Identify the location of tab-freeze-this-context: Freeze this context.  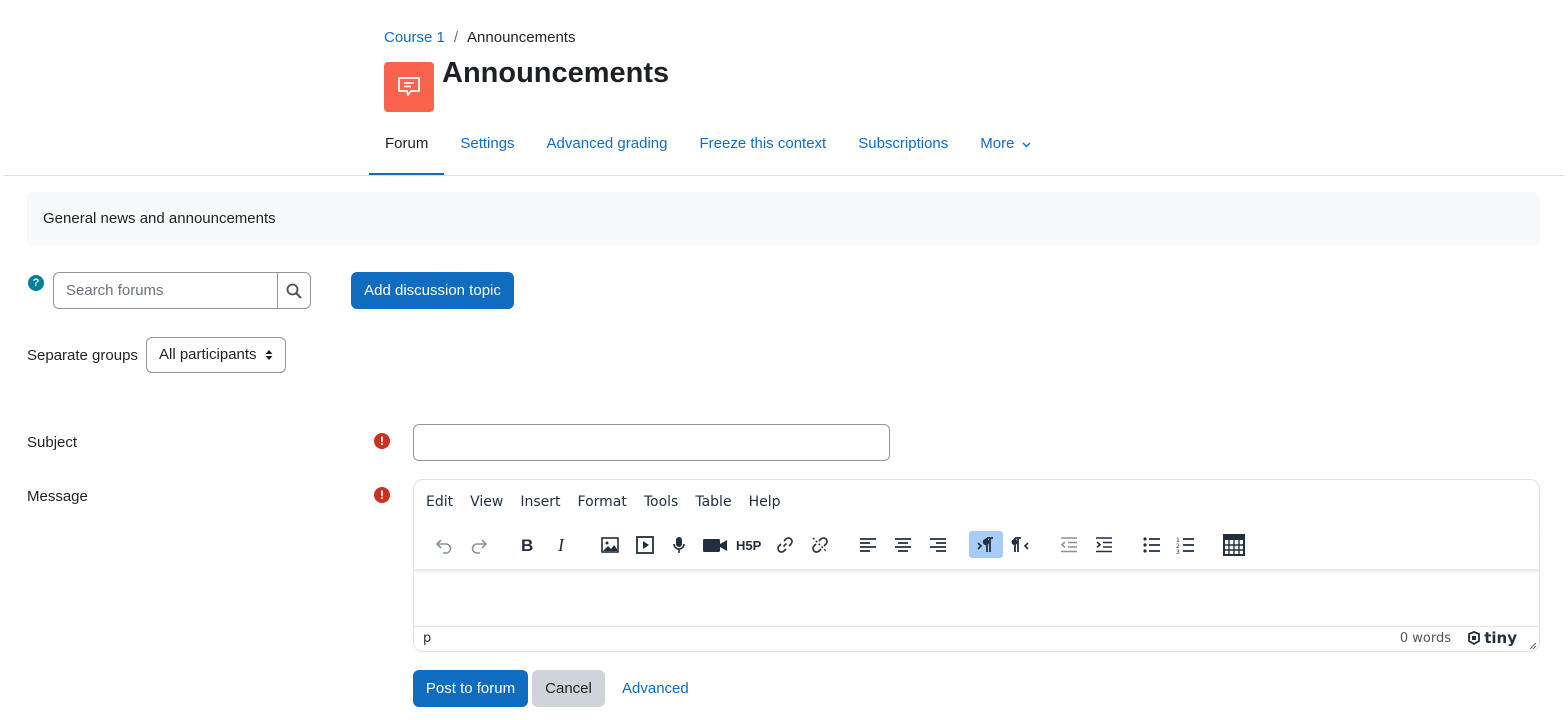
(762, 150).